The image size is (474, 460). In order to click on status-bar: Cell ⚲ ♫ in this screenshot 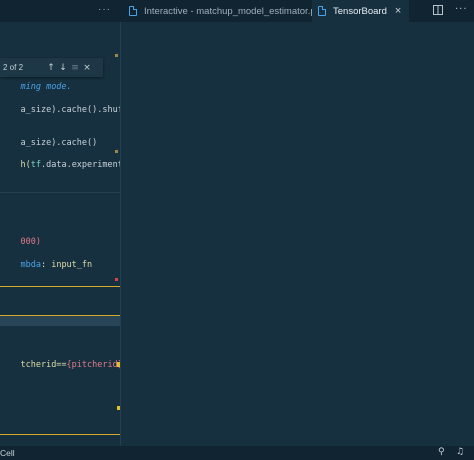, I will do `click(237, 453)`.